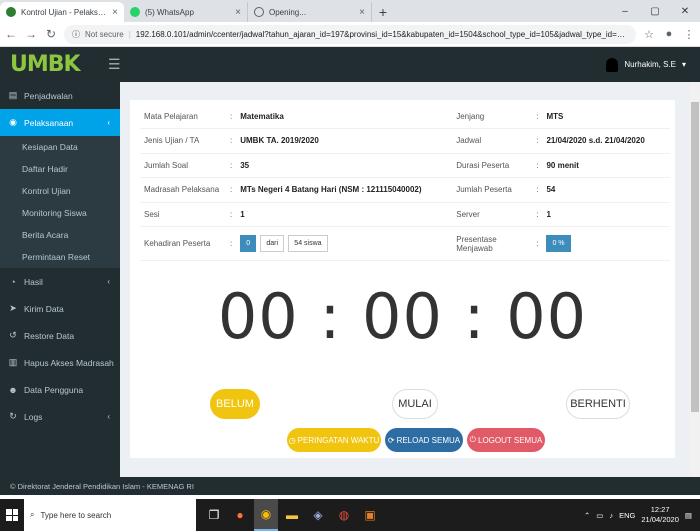 The height and width of the screenshot is (531, 700). What do you see at coordinates (669, 34) in the screenshot?
I see `profile-icon: ●` at bounding box center [669, 34].